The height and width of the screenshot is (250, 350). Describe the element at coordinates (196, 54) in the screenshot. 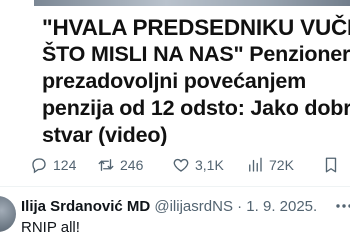

I see `headline-line: ŠTO MISLI NA NAS" Penzioneri` at that location.